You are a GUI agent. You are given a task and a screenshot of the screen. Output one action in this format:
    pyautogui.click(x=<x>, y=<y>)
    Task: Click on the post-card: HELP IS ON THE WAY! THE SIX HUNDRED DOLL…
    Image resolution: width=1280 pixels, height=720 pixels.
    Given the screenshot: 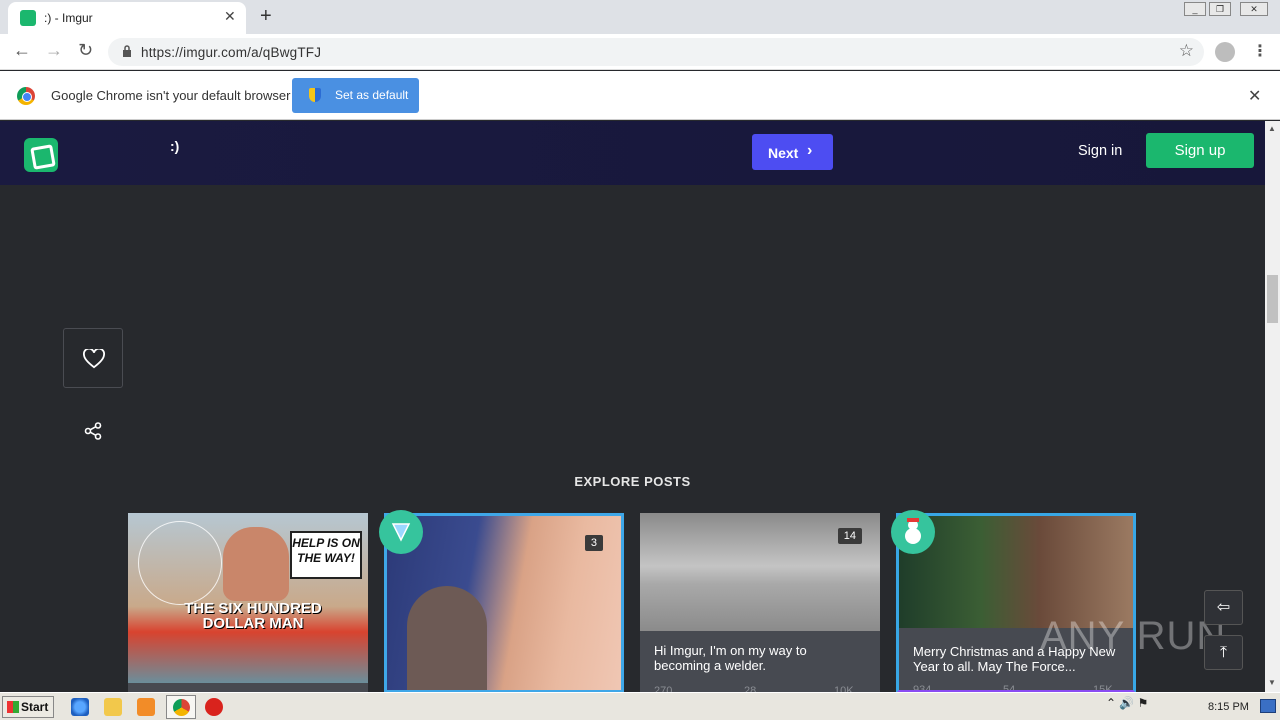 What is the action you would take?
    pyautogui.click(x=248, y=603)
    